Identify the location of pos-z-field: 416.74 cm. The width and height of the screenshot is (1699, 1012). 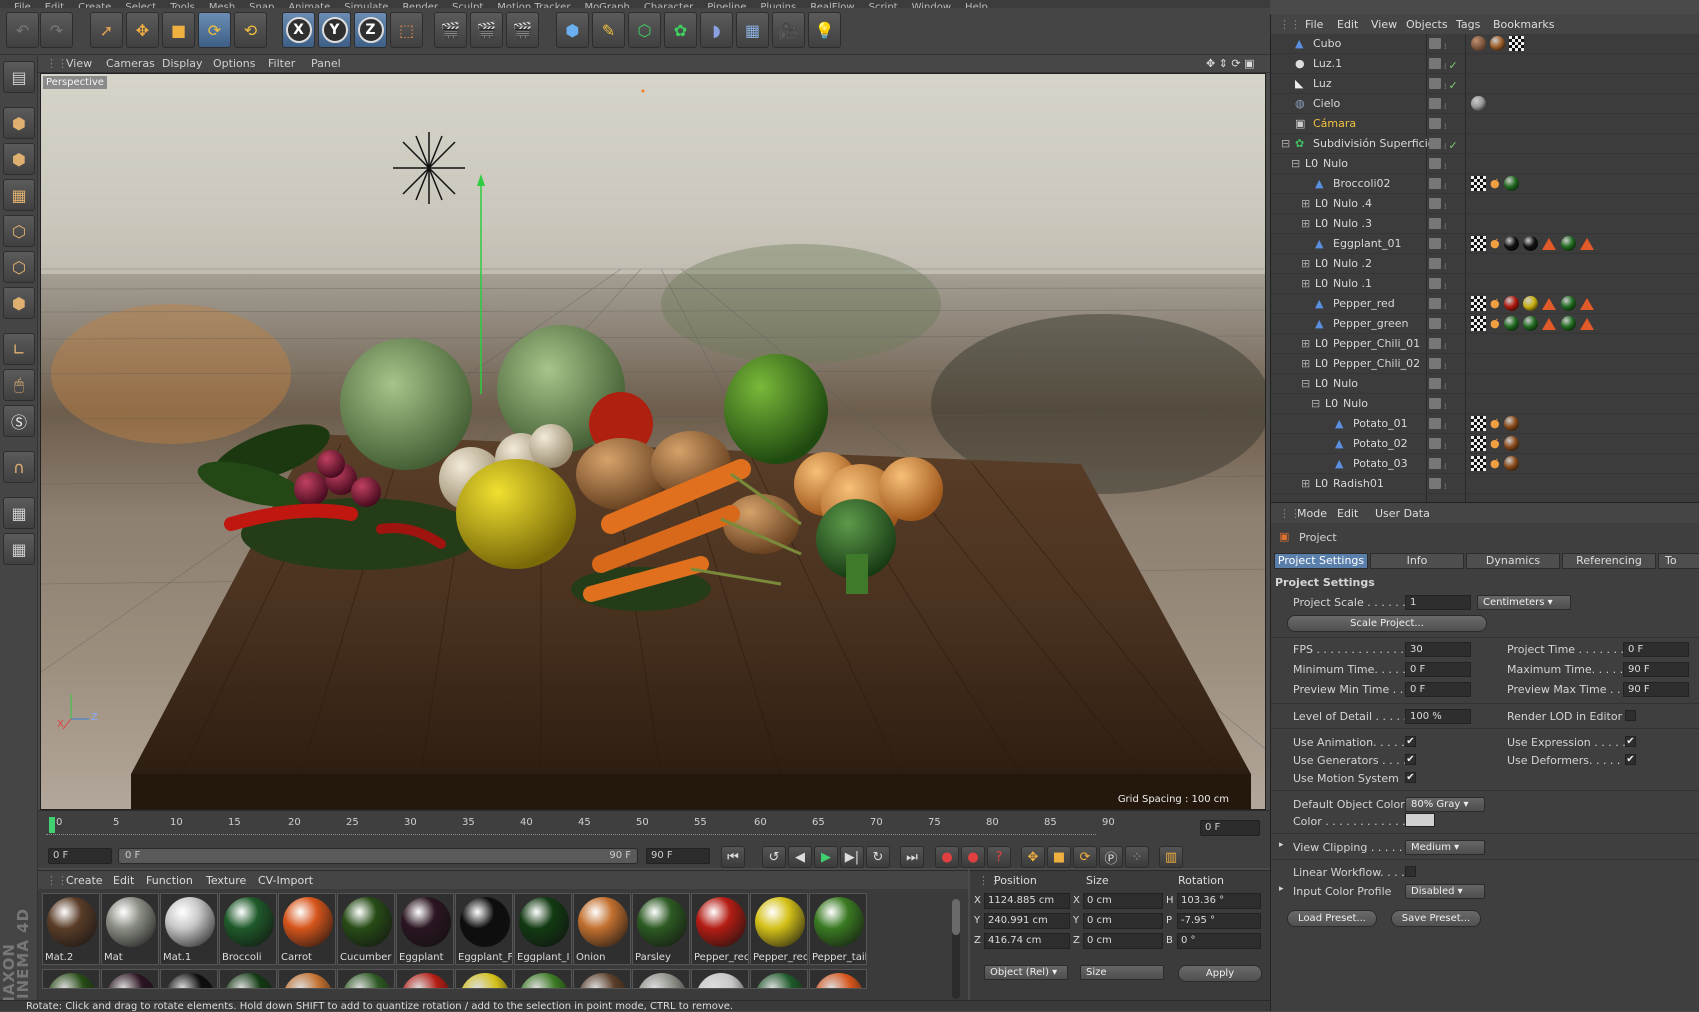
(1027, 941).